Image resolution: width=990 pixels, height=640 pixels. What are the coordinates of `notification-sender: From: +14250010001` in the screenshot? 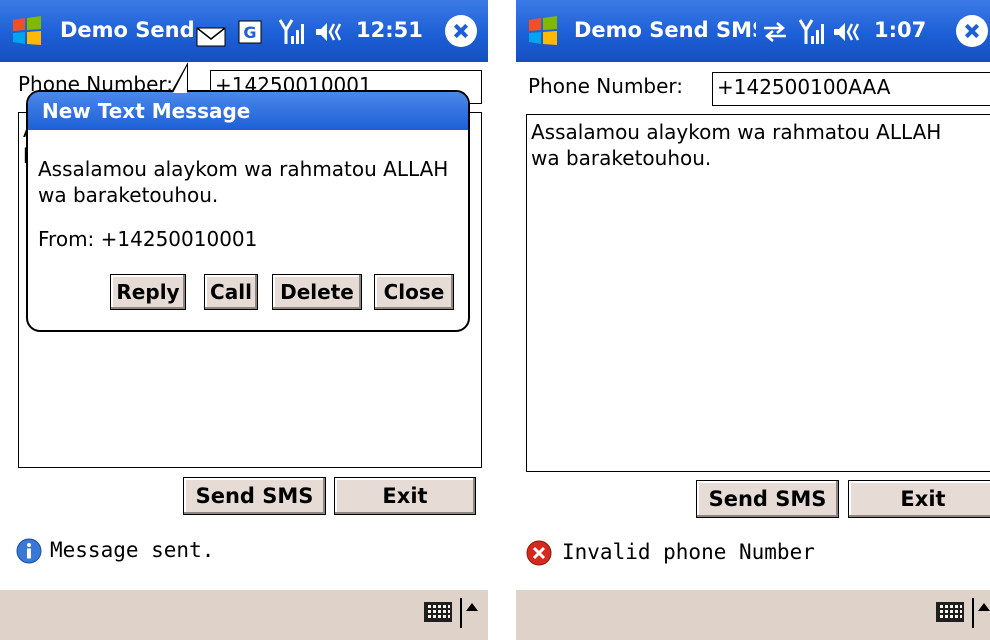 It's located at (148, 239).